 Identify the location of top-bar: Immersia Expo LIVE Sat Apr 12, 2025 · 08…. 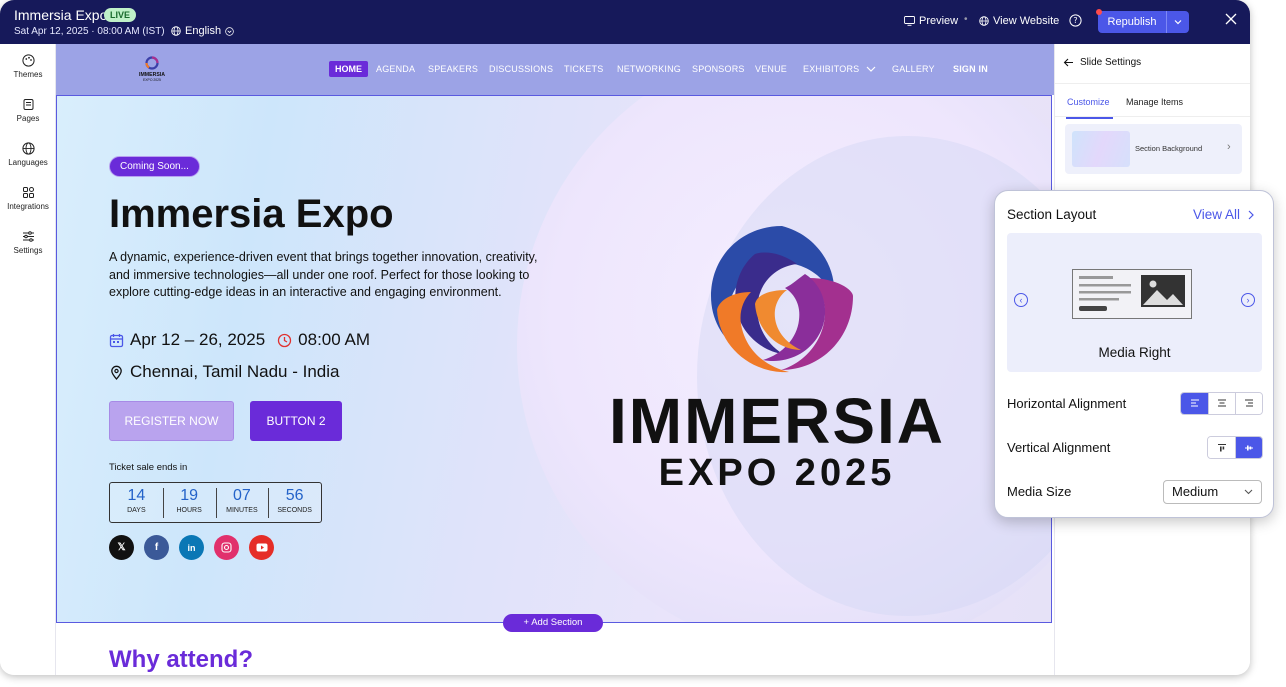
(625, 22).